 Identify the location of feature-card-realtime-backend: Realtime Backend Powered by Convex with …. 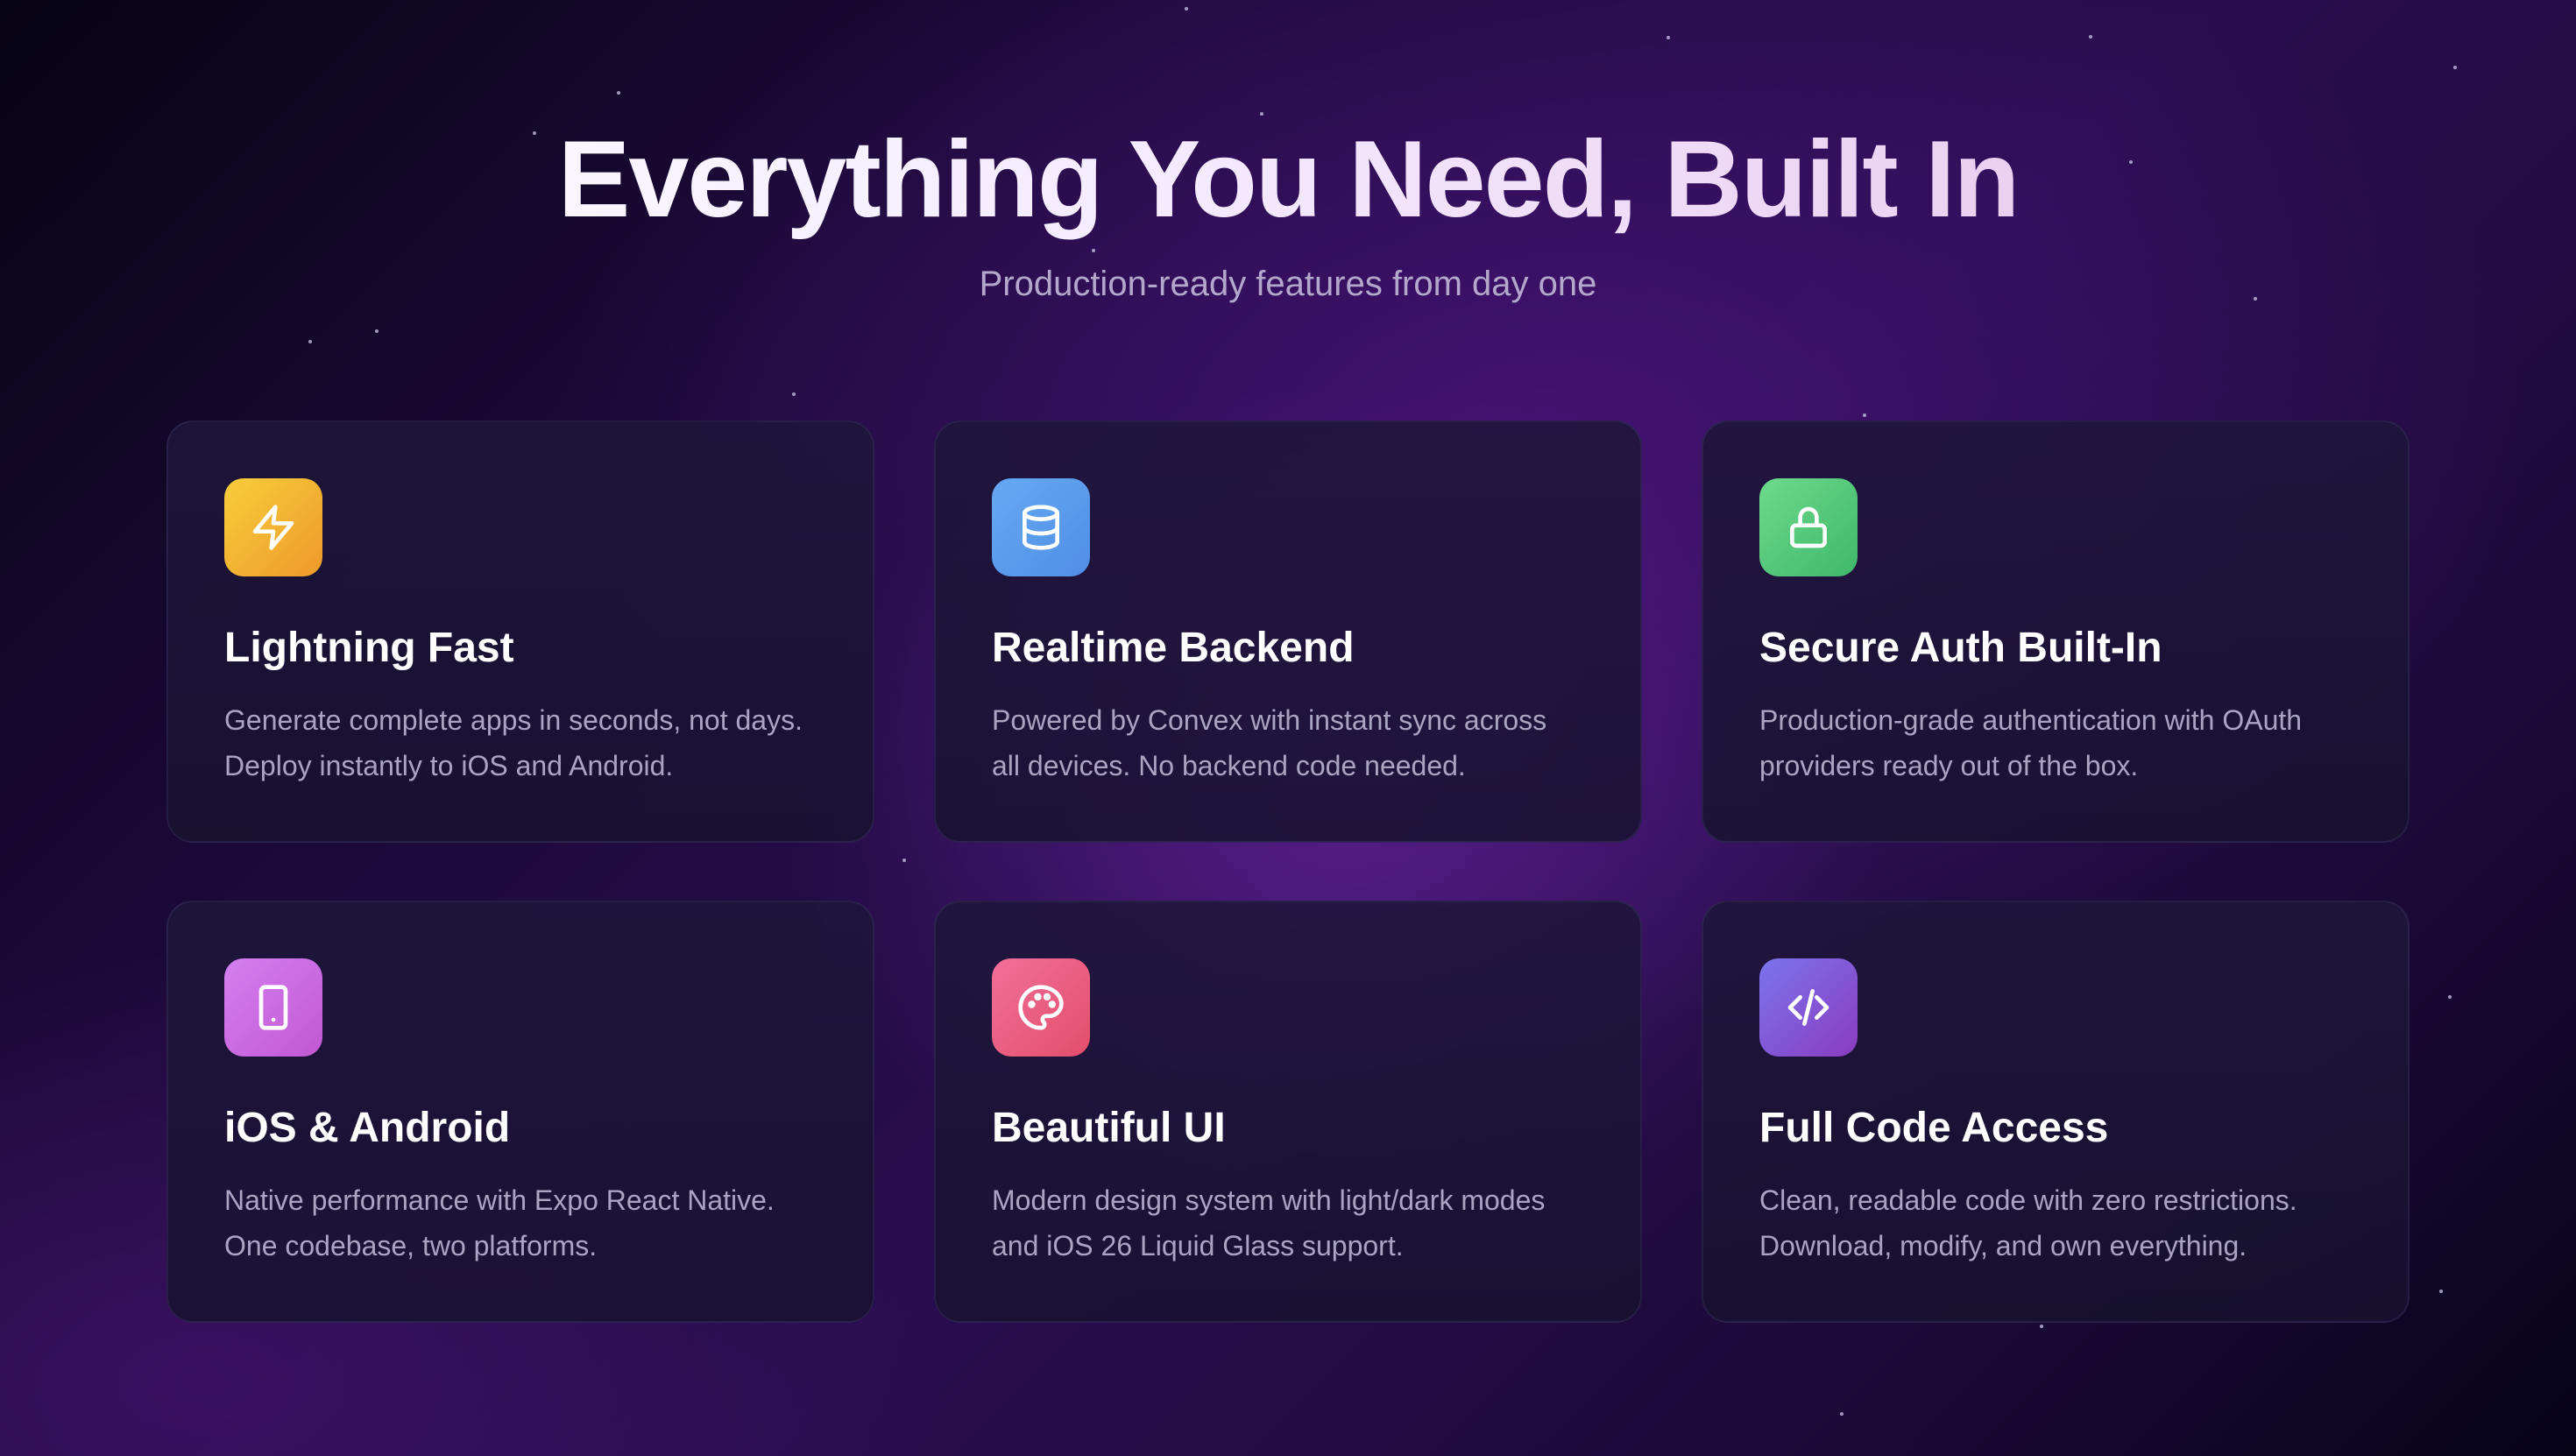
(1288, 632).